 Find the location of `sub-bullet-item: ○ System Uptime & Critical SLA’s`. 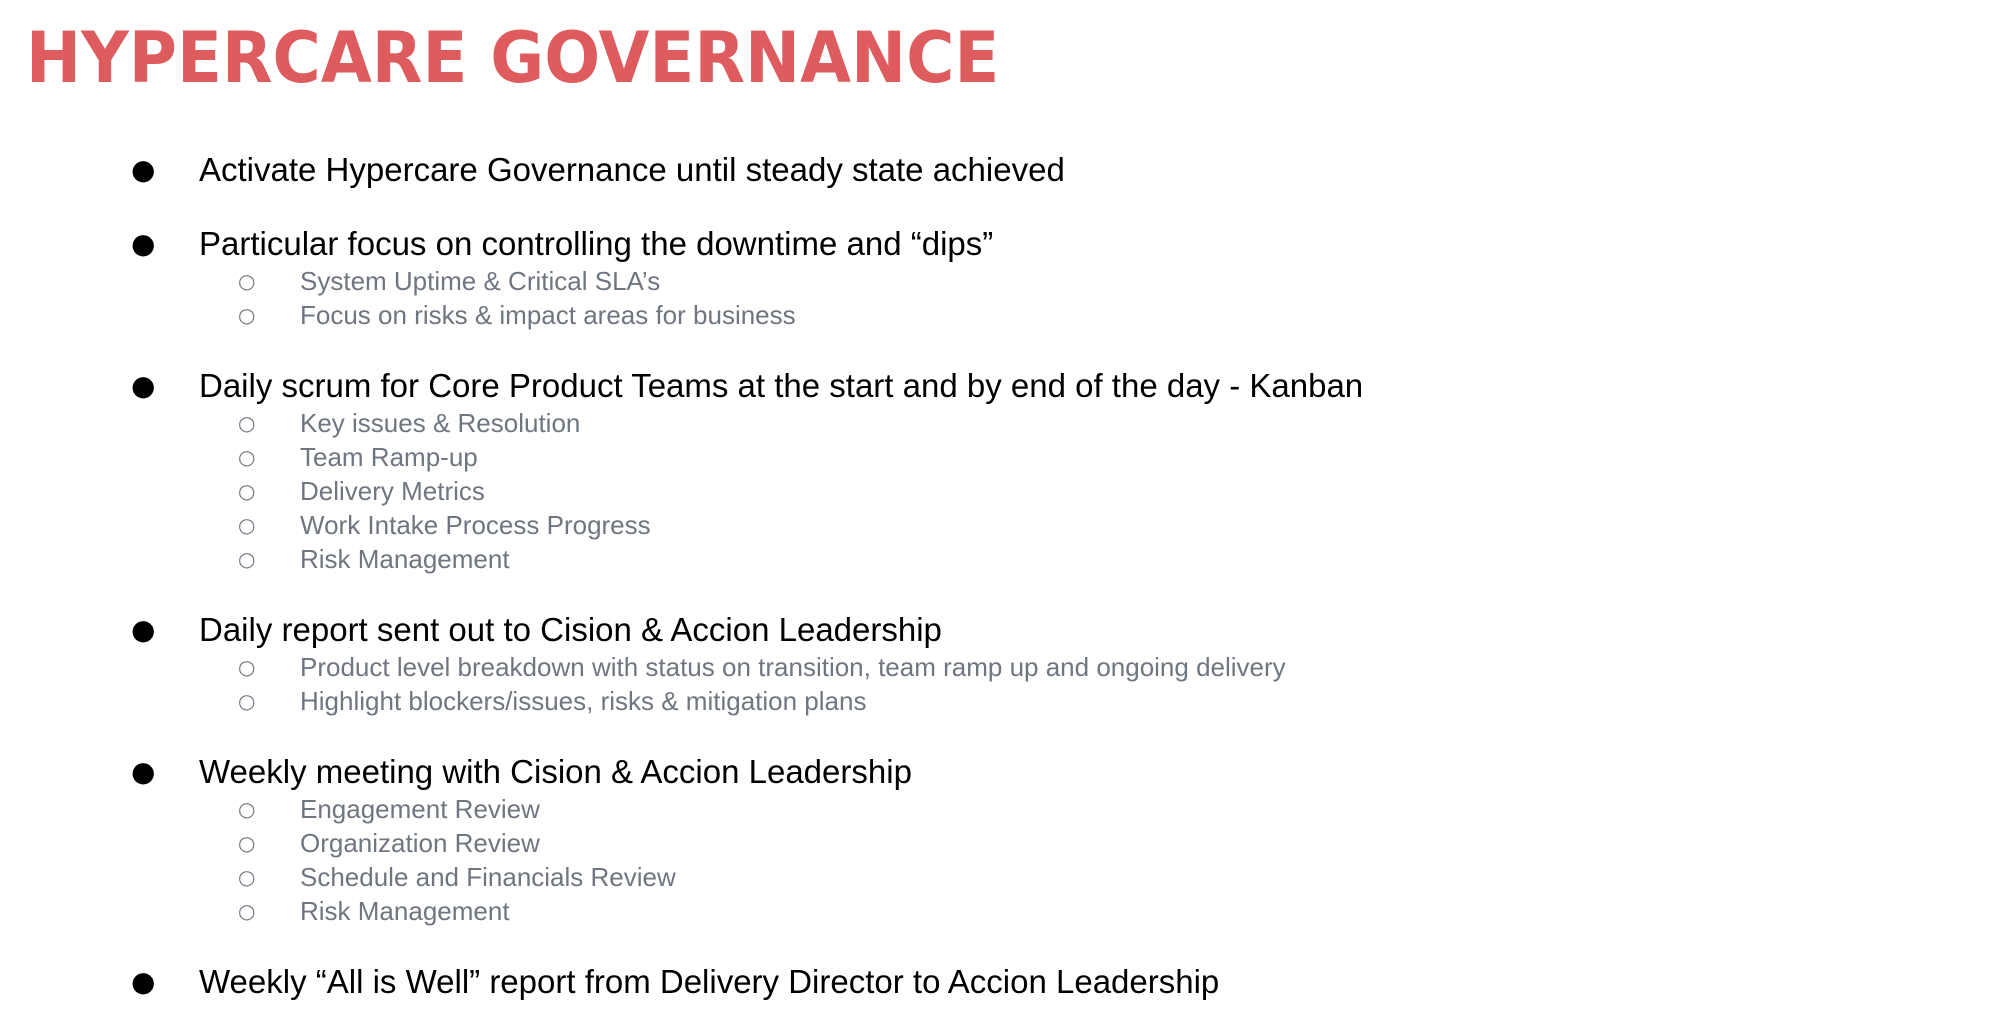

sub-bullet-item: ○ System Uptime & Critical SLA’s is located at coordinates (1008, 281).